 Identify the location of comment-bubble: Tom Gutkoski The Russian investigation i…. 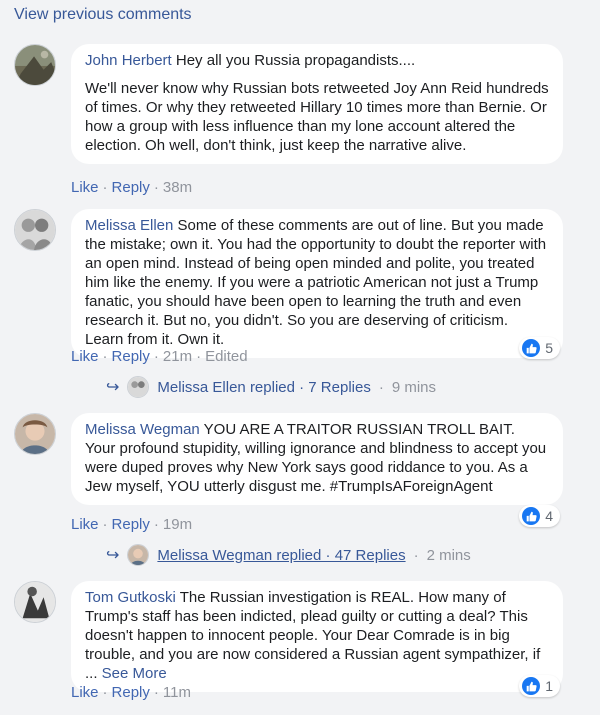
(317, 636).